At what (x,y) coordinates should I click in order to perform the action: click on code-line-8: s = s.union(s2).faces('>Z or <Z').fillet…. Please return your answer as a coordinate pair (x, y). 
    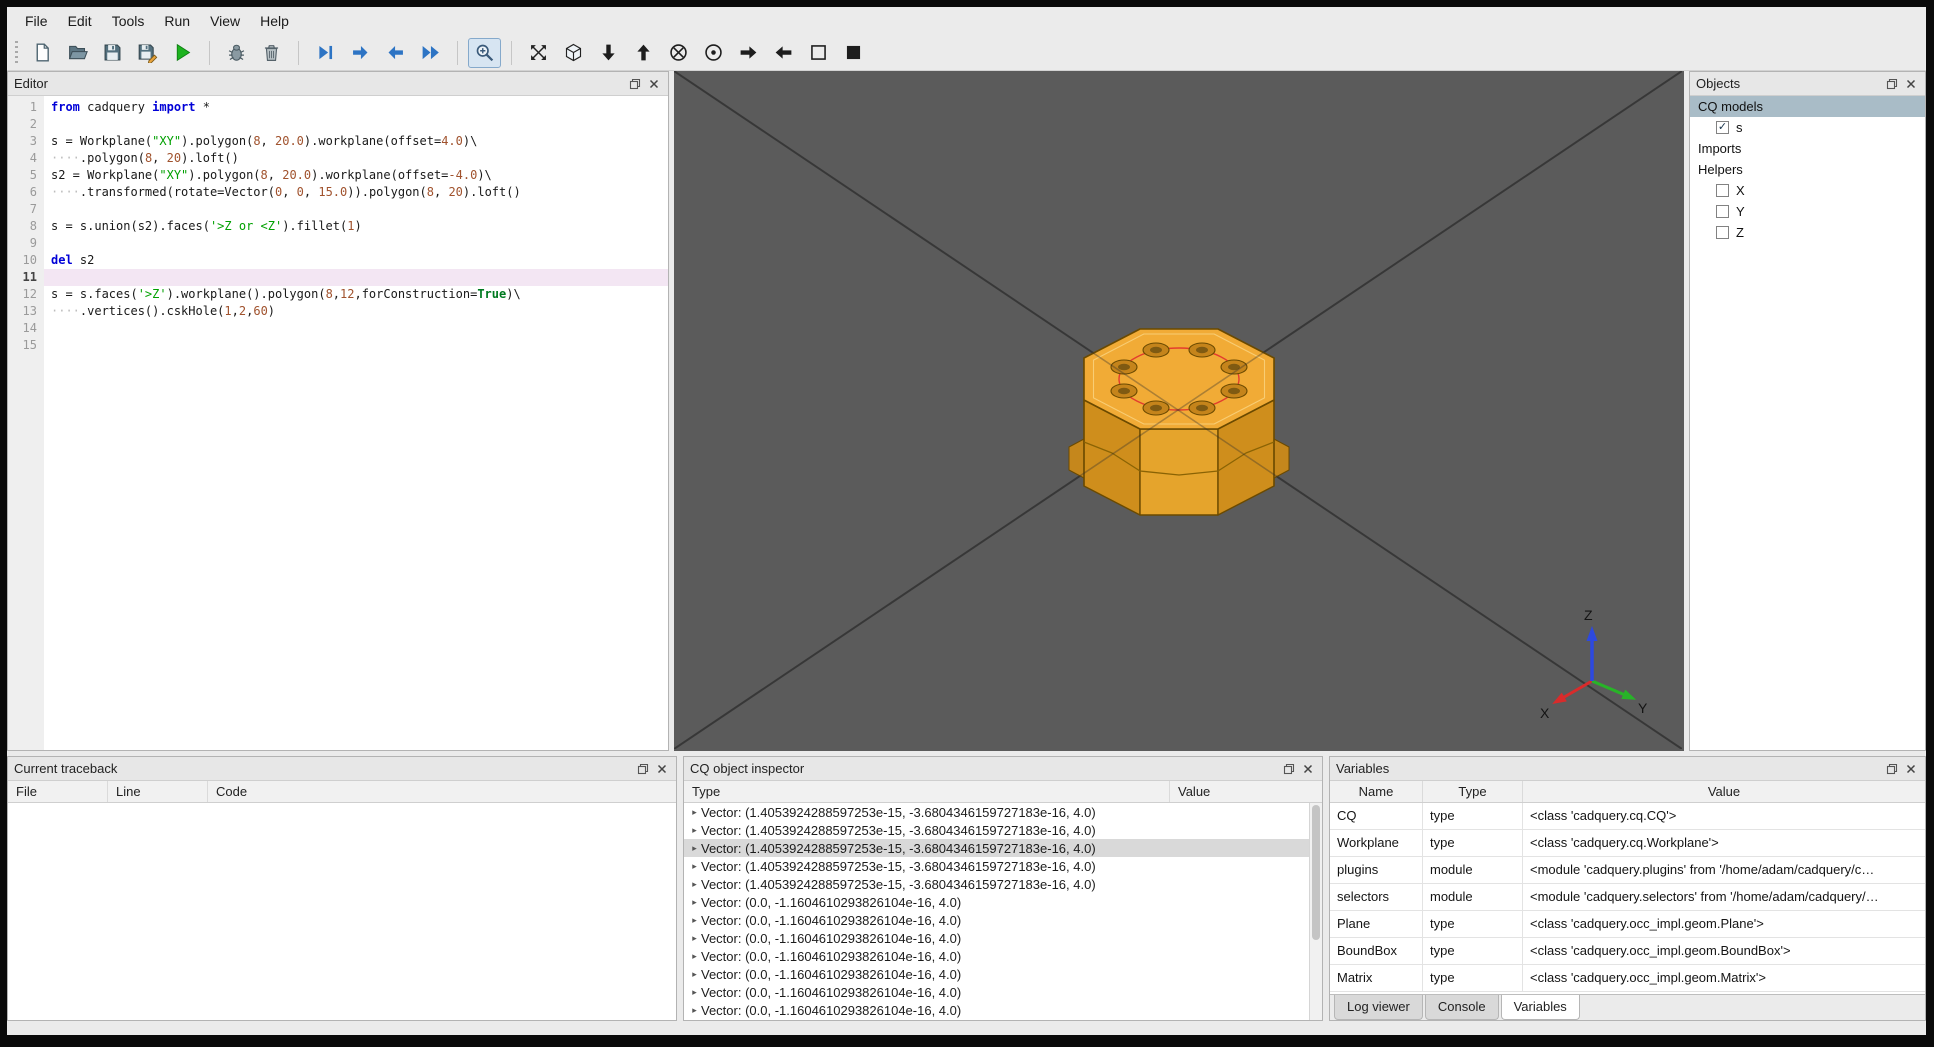
    Looking at the image, I should click on (356, 226).